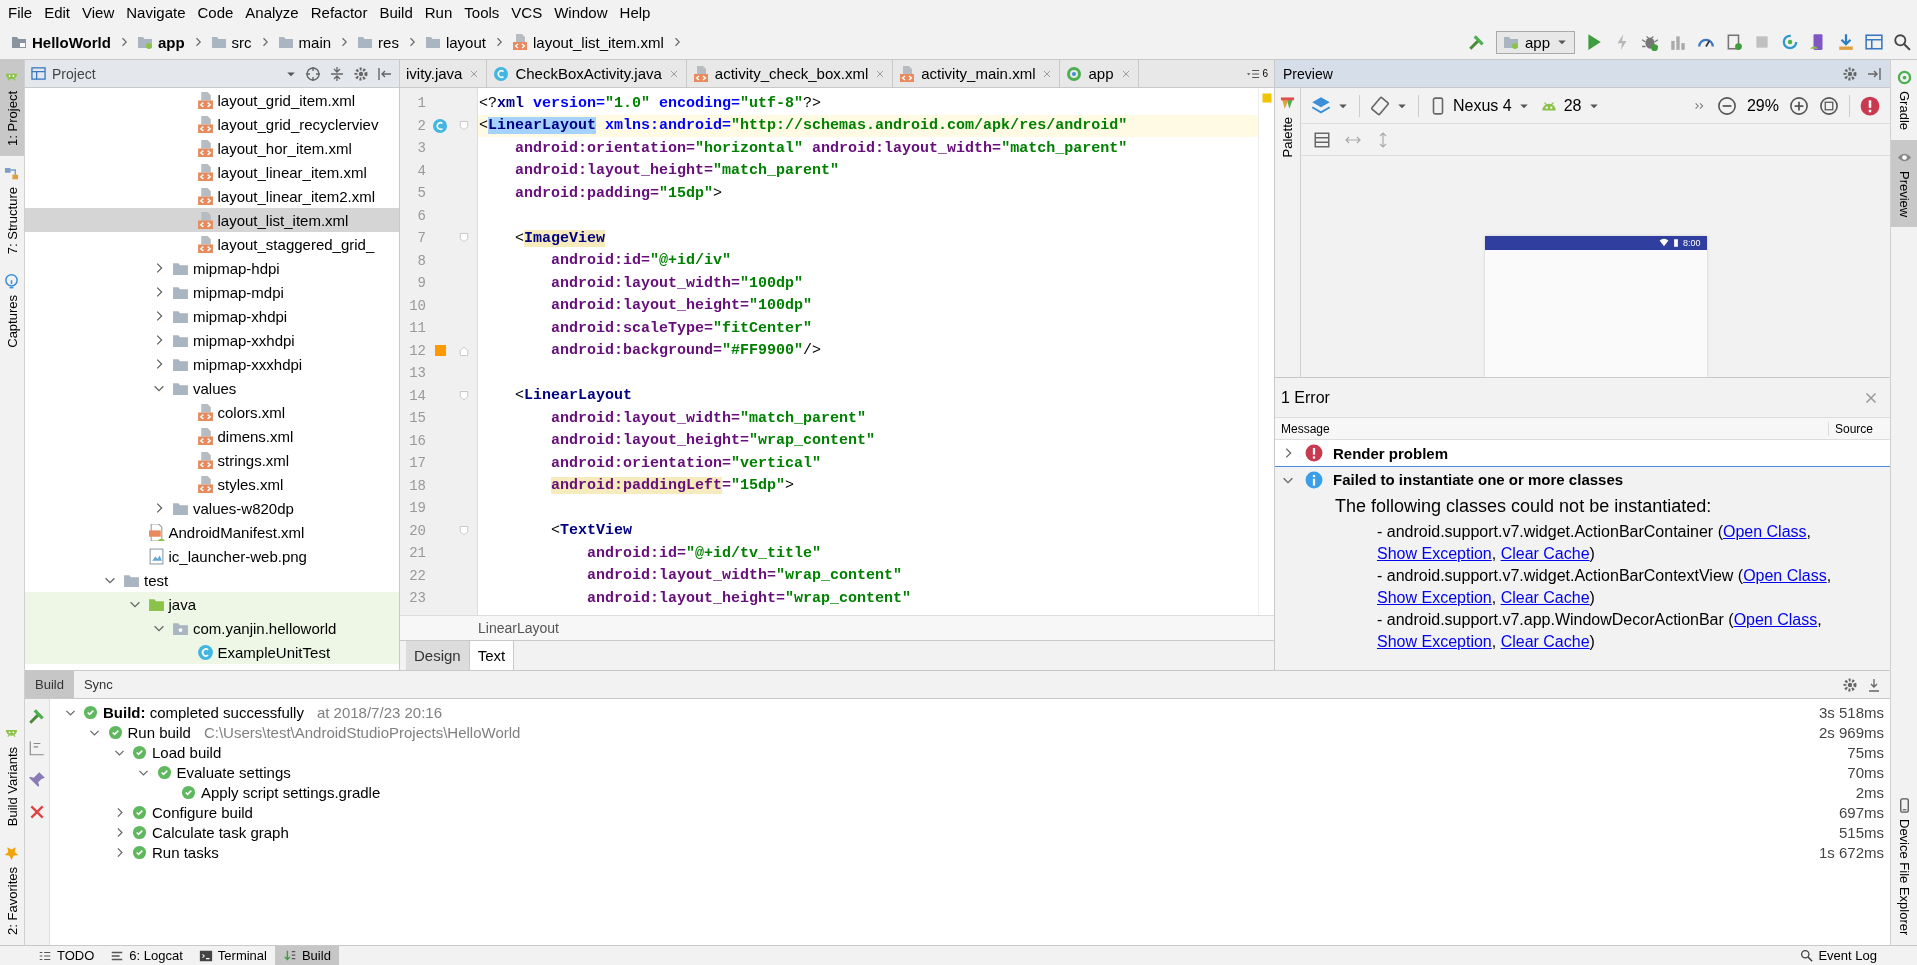  What do you see at coordinates (1870, 105) in the screenshot?
I see `error-icon` at bounding box center [1870, 105].